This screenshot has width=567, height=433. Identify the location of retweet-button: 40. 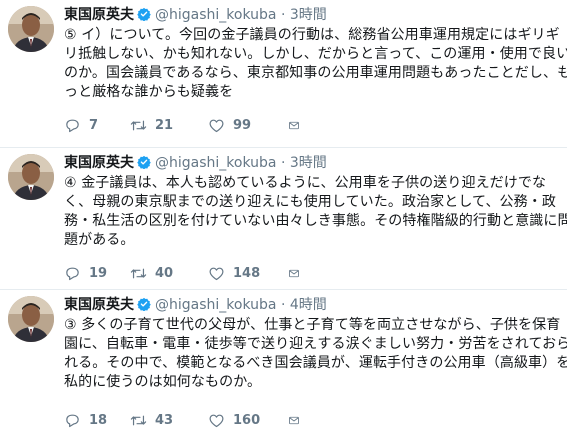
(169, 273).